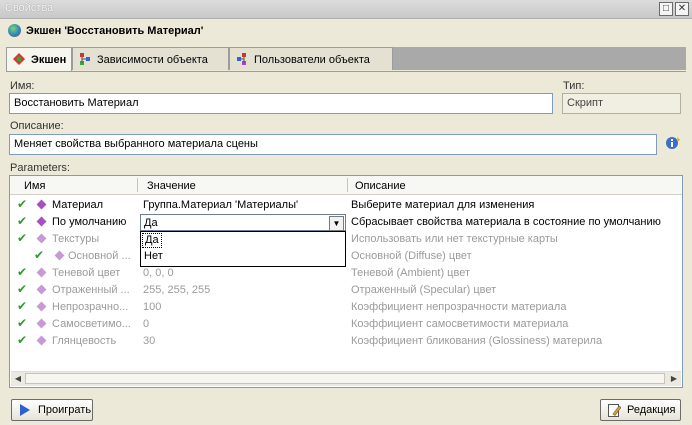 The height and width of the screenshot is (425, 692). What do you see at coordinates (621, 103) in the screenshot?
I see `type-field: Скрипт` at bounding box center [621, 103].